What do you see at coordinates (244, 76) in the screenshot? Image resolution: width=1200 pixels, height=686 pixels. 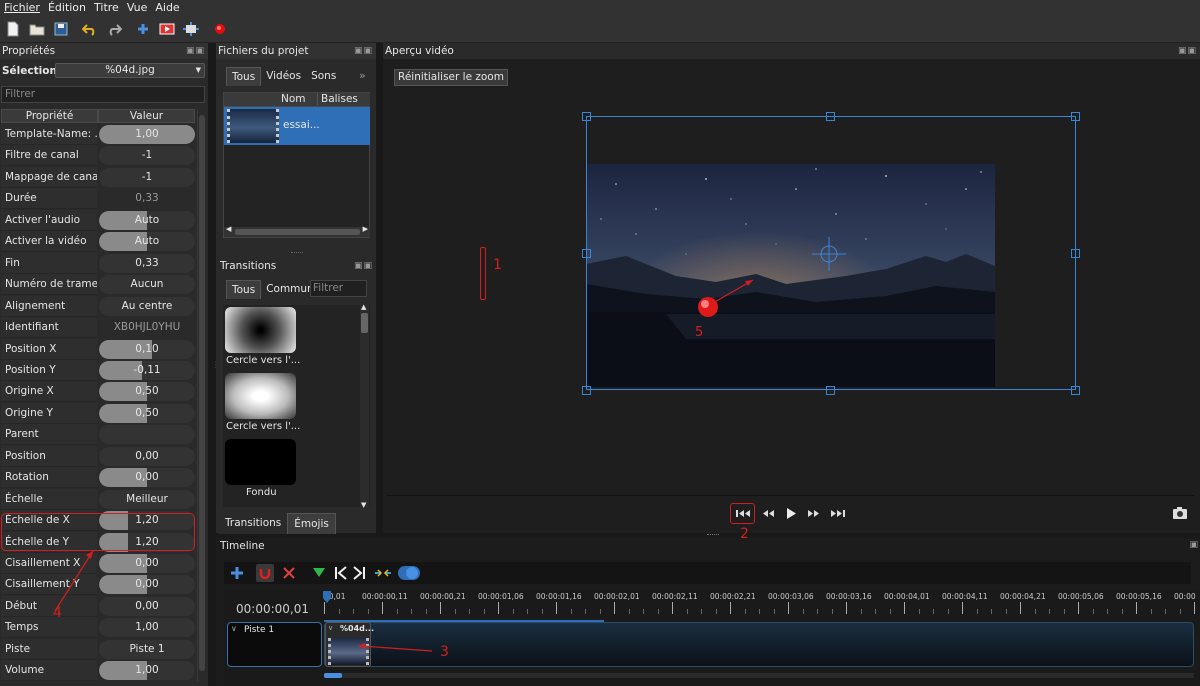 I see `tab-all-files: Tous` at bounding box center [244, 76].